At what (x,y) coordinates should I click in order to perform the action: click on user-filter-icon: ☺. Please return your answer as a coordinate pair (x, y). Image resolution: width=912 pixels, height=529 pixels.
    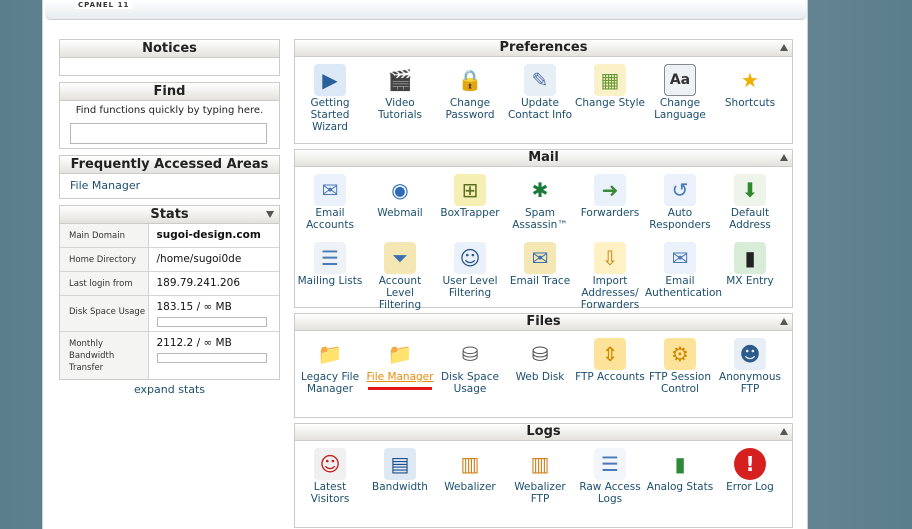
    Looking at the image, I should click on (470, 258).